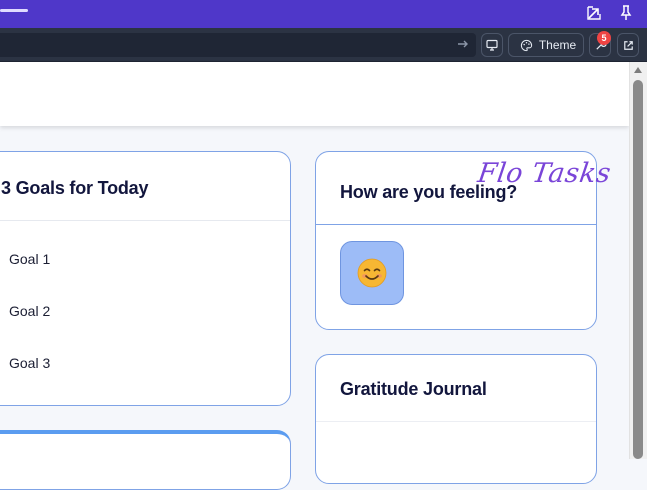  What do you see at coordinates (463, 44) in the screenshot?
I see `arrow-right-icon` at bounding box center [463, 44].